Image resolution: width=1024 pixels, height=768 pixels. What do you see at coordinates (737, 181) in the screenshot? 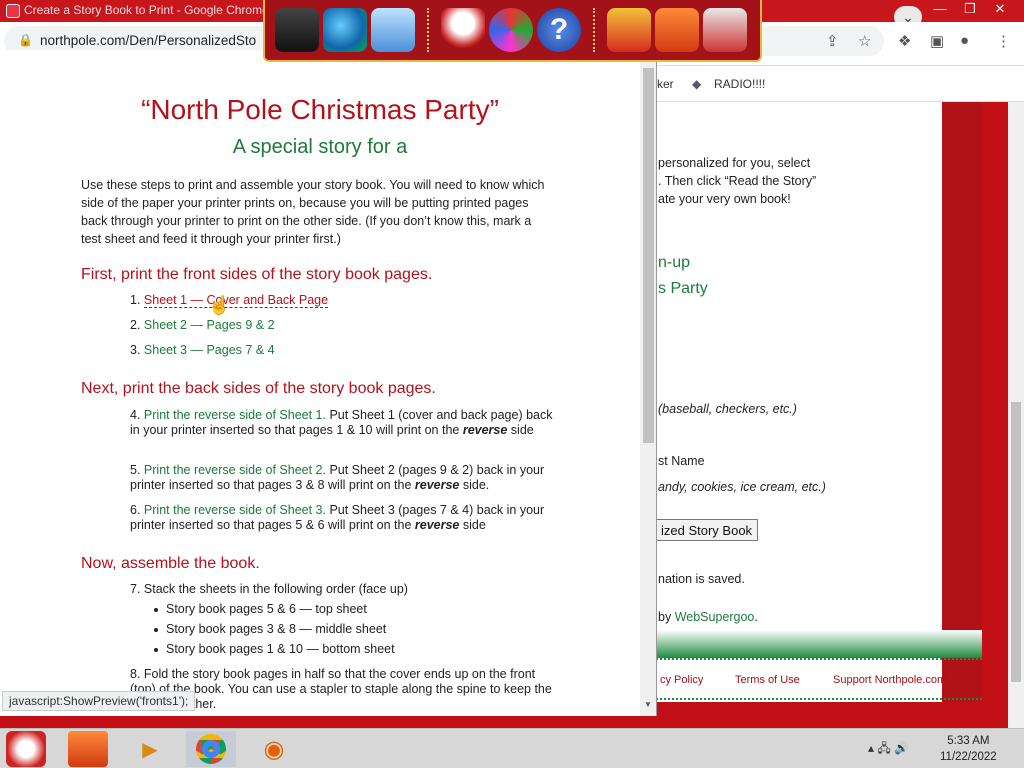
I see `bg-text: . Then click “Read the Story”` at bounding box center [737, 181].